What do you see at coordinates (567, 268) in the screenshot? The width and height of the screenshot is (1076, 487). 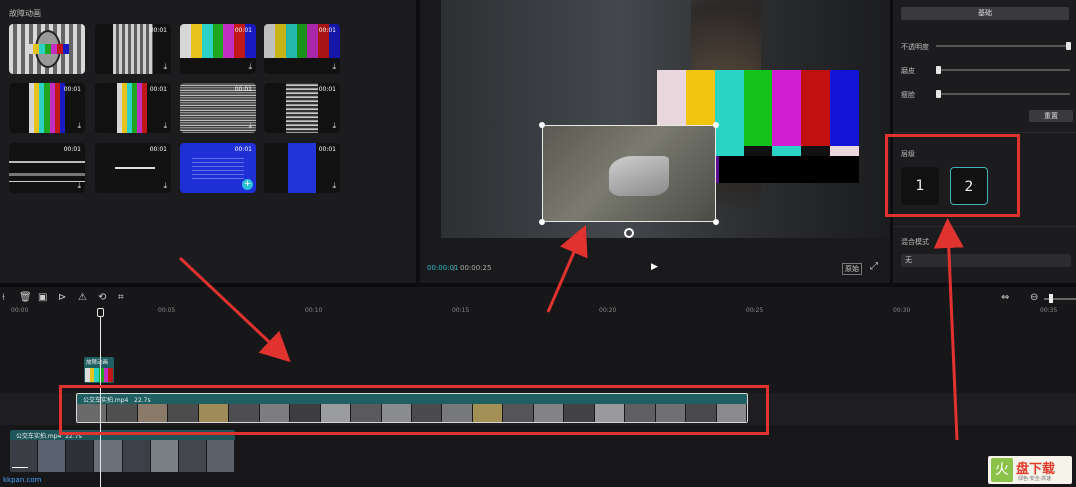 I see `arrow-to-preview` at bounding box center [567, 268].